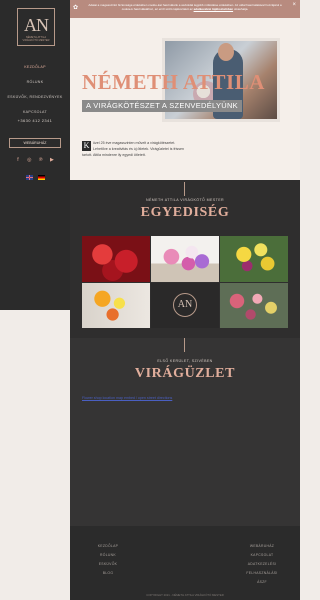 The height and width of the screenshot is (600, 320). I want to click on gallery-tile-flower-shop, so click(254, 305).